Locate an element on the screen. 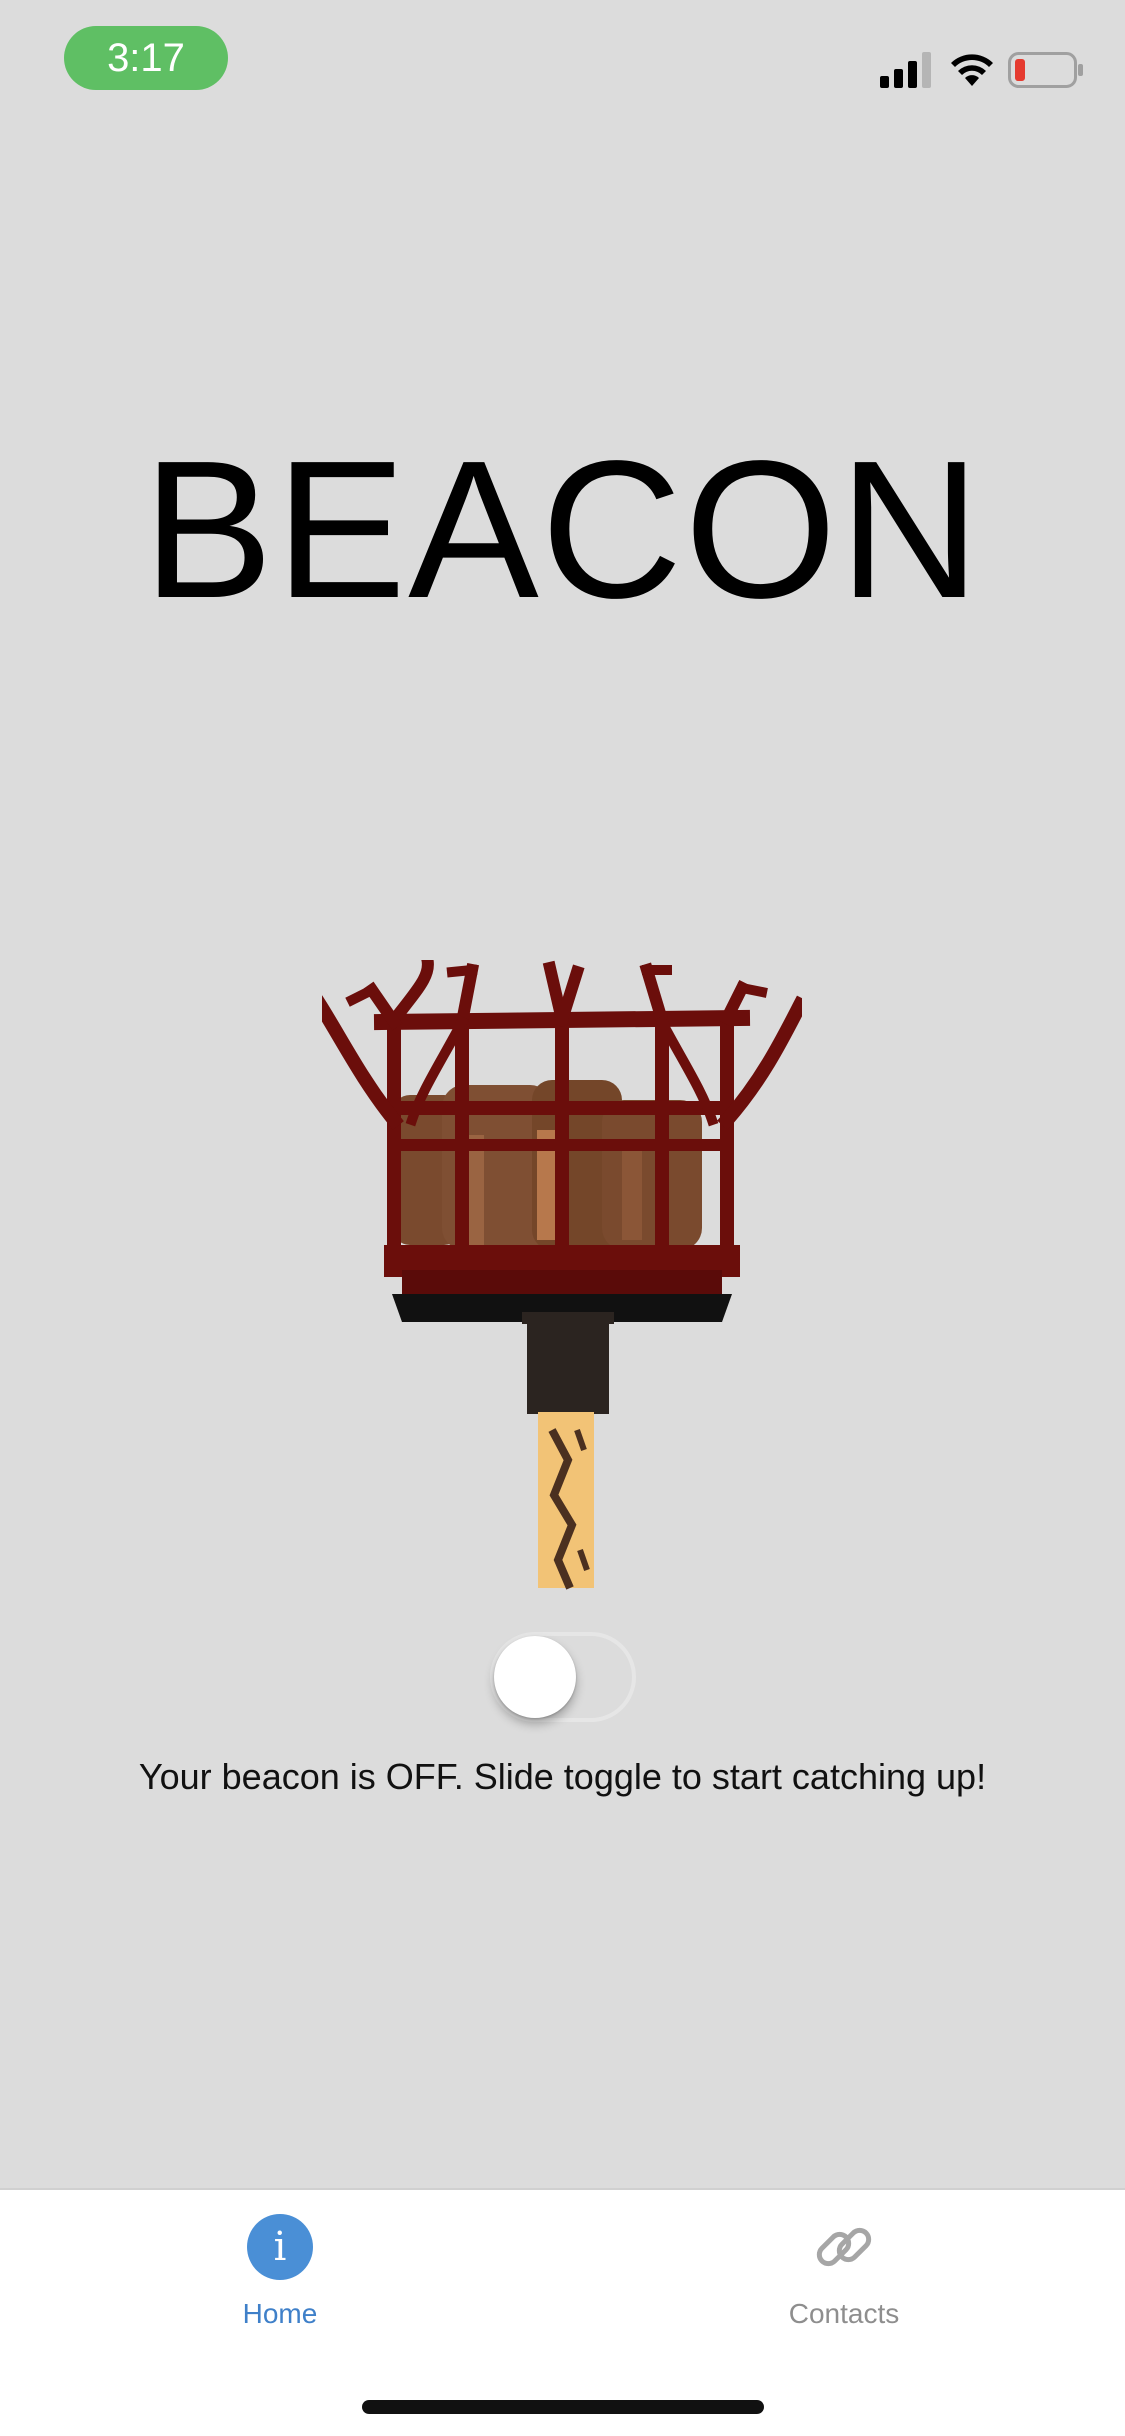 The height and width of the screenshot is (2436, 1125). info-icon: i is located at coordinates (280, 2247).